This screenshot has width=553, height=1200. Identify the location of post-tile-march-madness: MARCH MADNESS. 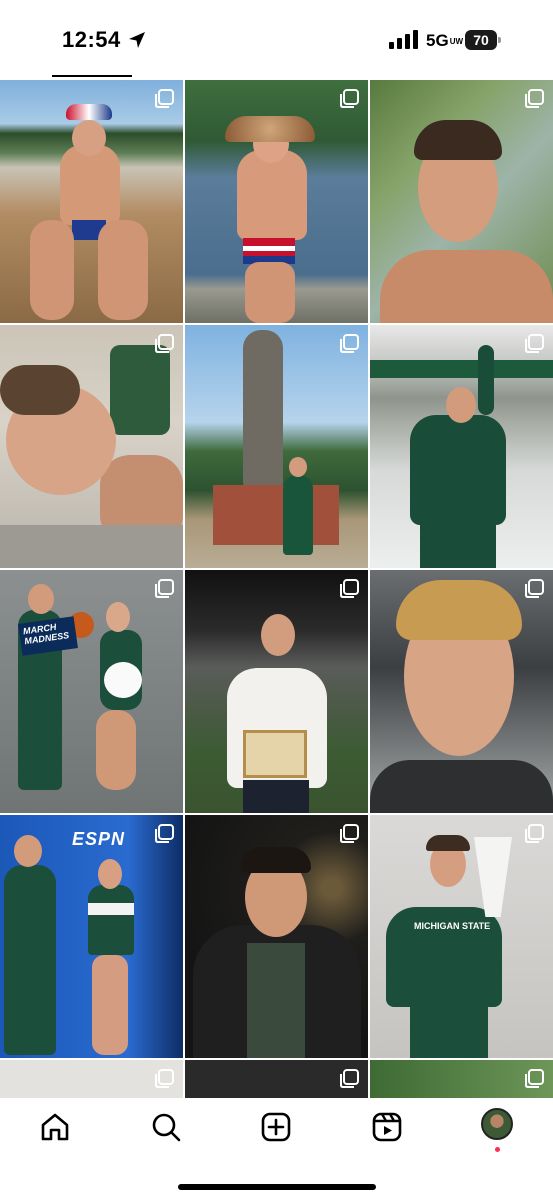
(91, 691).